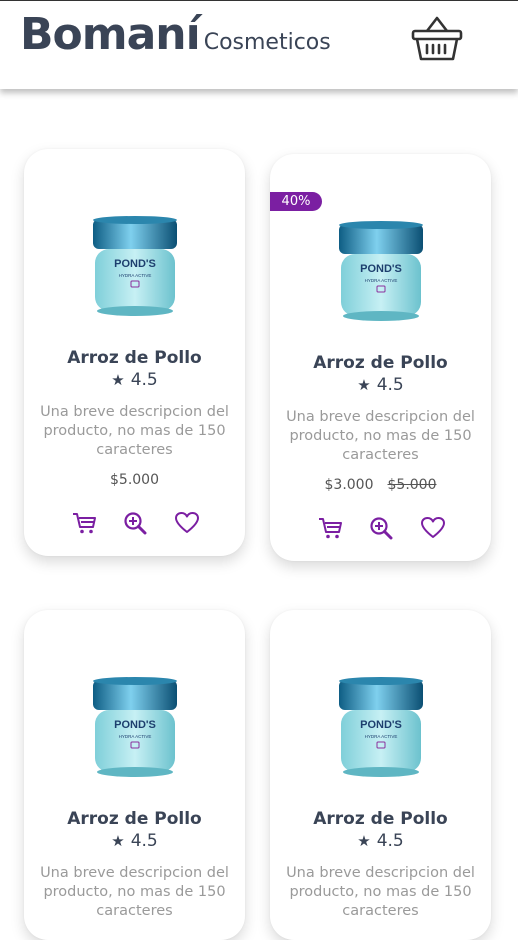 The width and height of the screenshot is (518, 940). I want to click on price-row: $5.000, so click(134, 480).